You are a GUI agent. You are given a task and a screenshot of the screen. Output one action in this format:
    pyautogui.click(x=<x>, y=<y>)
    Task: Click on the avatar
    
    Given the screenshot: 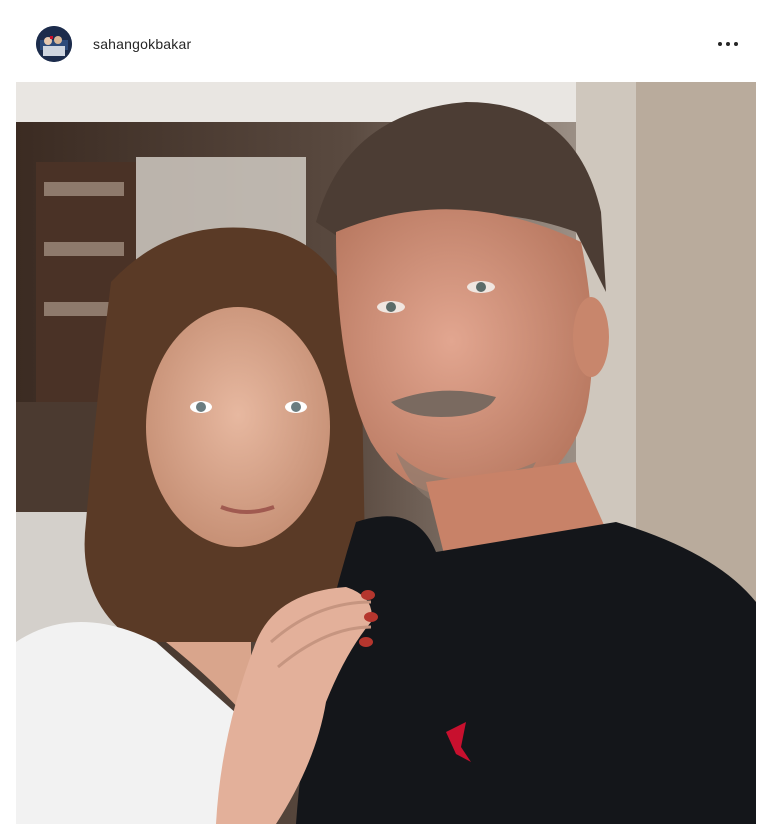 What is the action you would take?
    pyautogui.click(x=54, y=44)
    